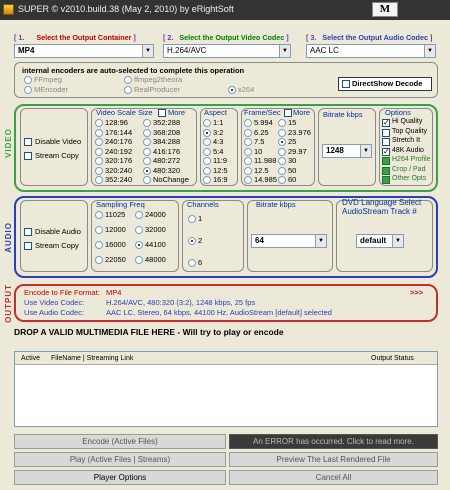  I want to click on ffmpeg2theora-radio, so click(128, 80).